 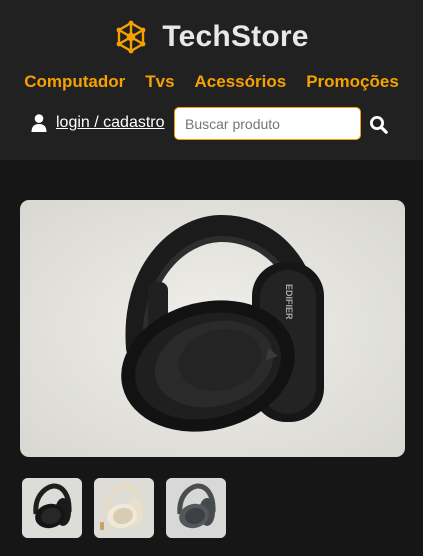 I want to click on thumbnail-black, so click(x=52, y=508).